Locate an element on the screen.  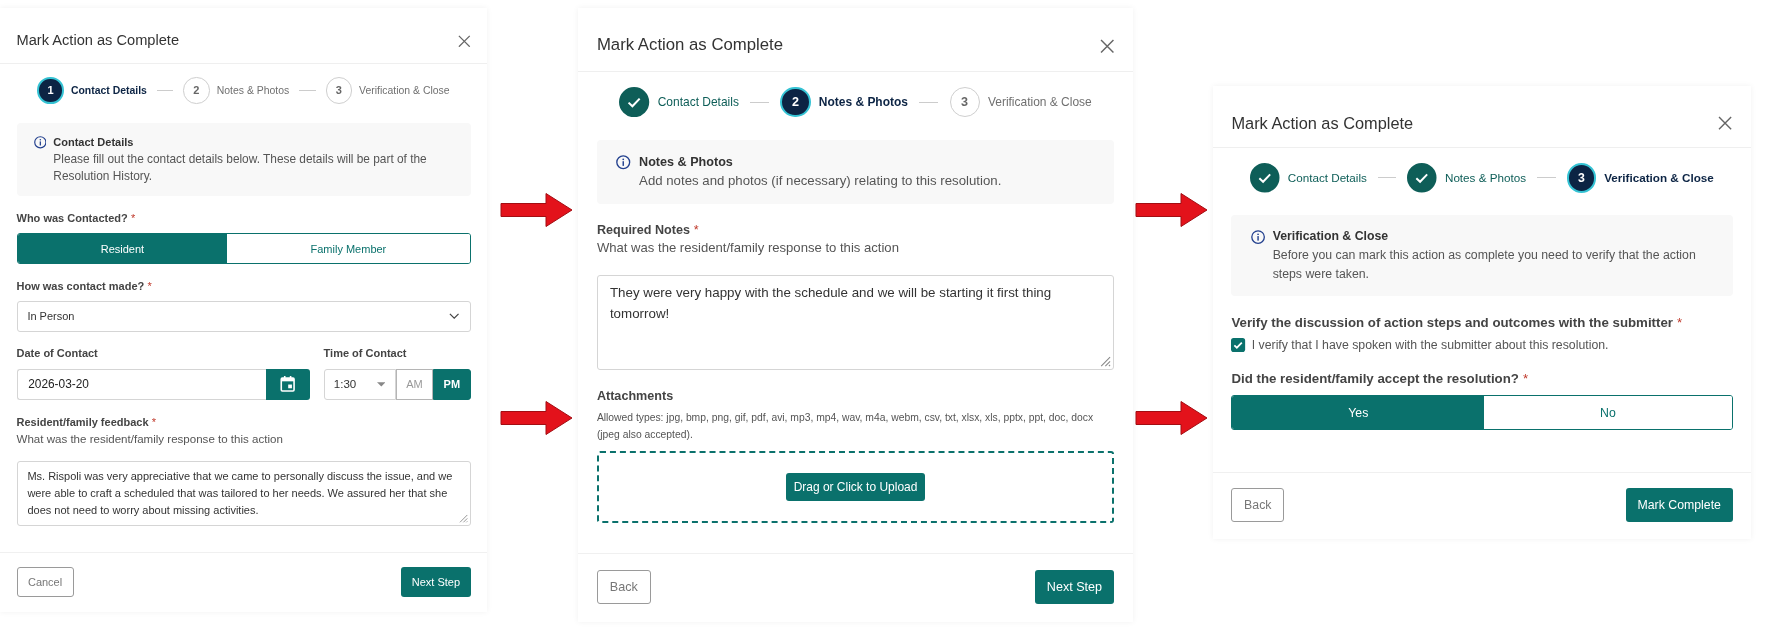
toggle-option: Yes is located at coordinates (1358, 412).